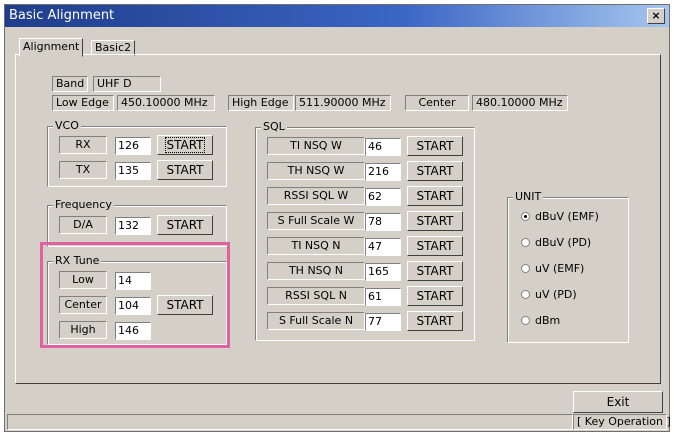  Describe the element at coordinates (383, 222) in the screenshot. I see `sql-row-value: 78` at that location.